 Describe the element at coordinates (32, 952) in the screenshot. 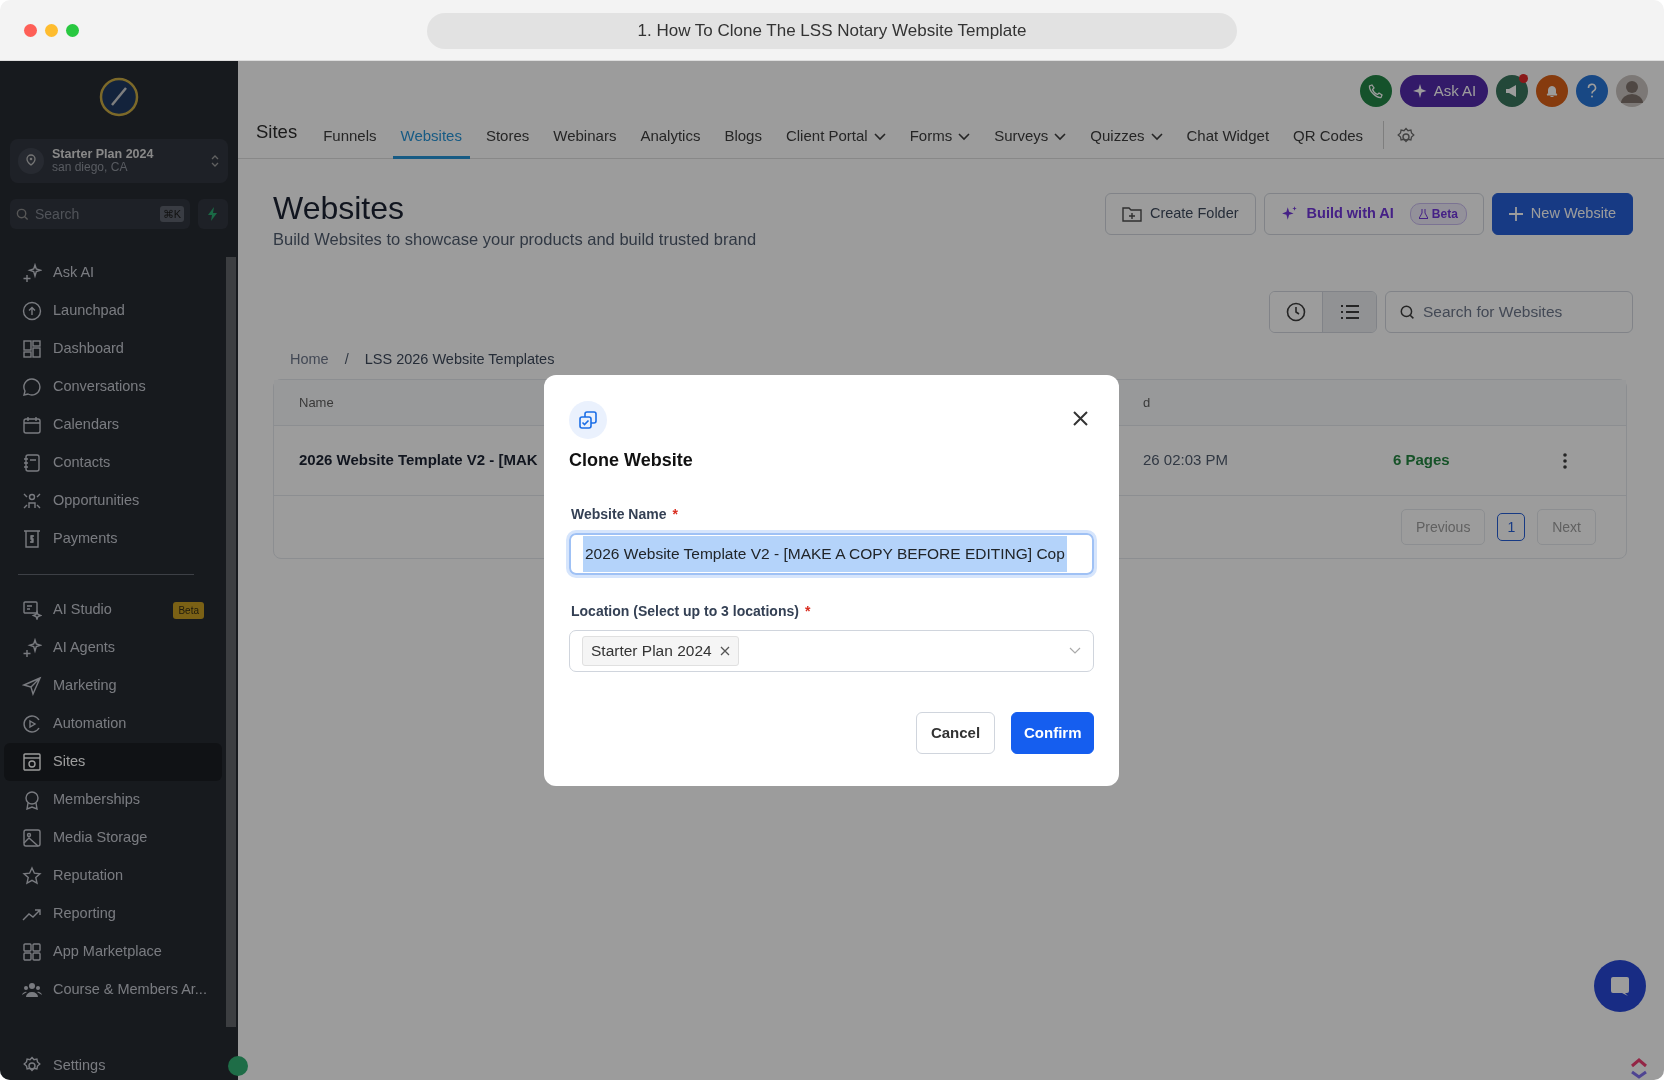

I see `apps-grid-icon` at that location.